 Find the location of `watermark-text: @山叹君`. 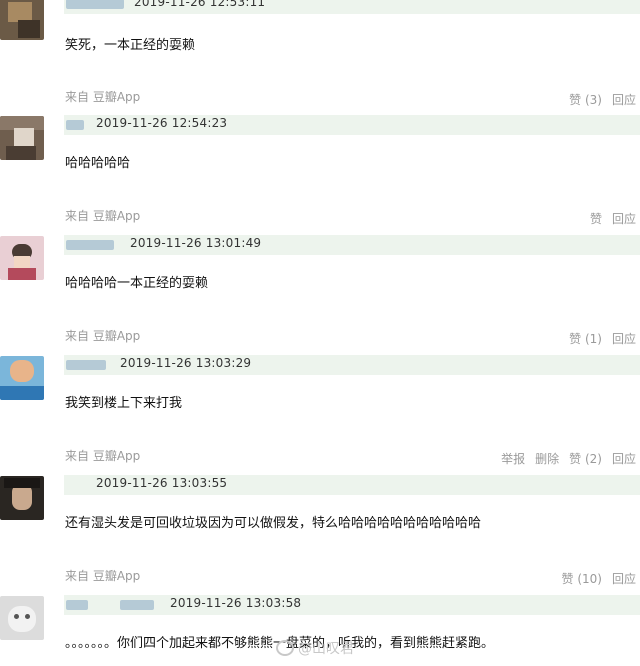

watermark-text: @山叹君 is located at coordinates (326, 649).